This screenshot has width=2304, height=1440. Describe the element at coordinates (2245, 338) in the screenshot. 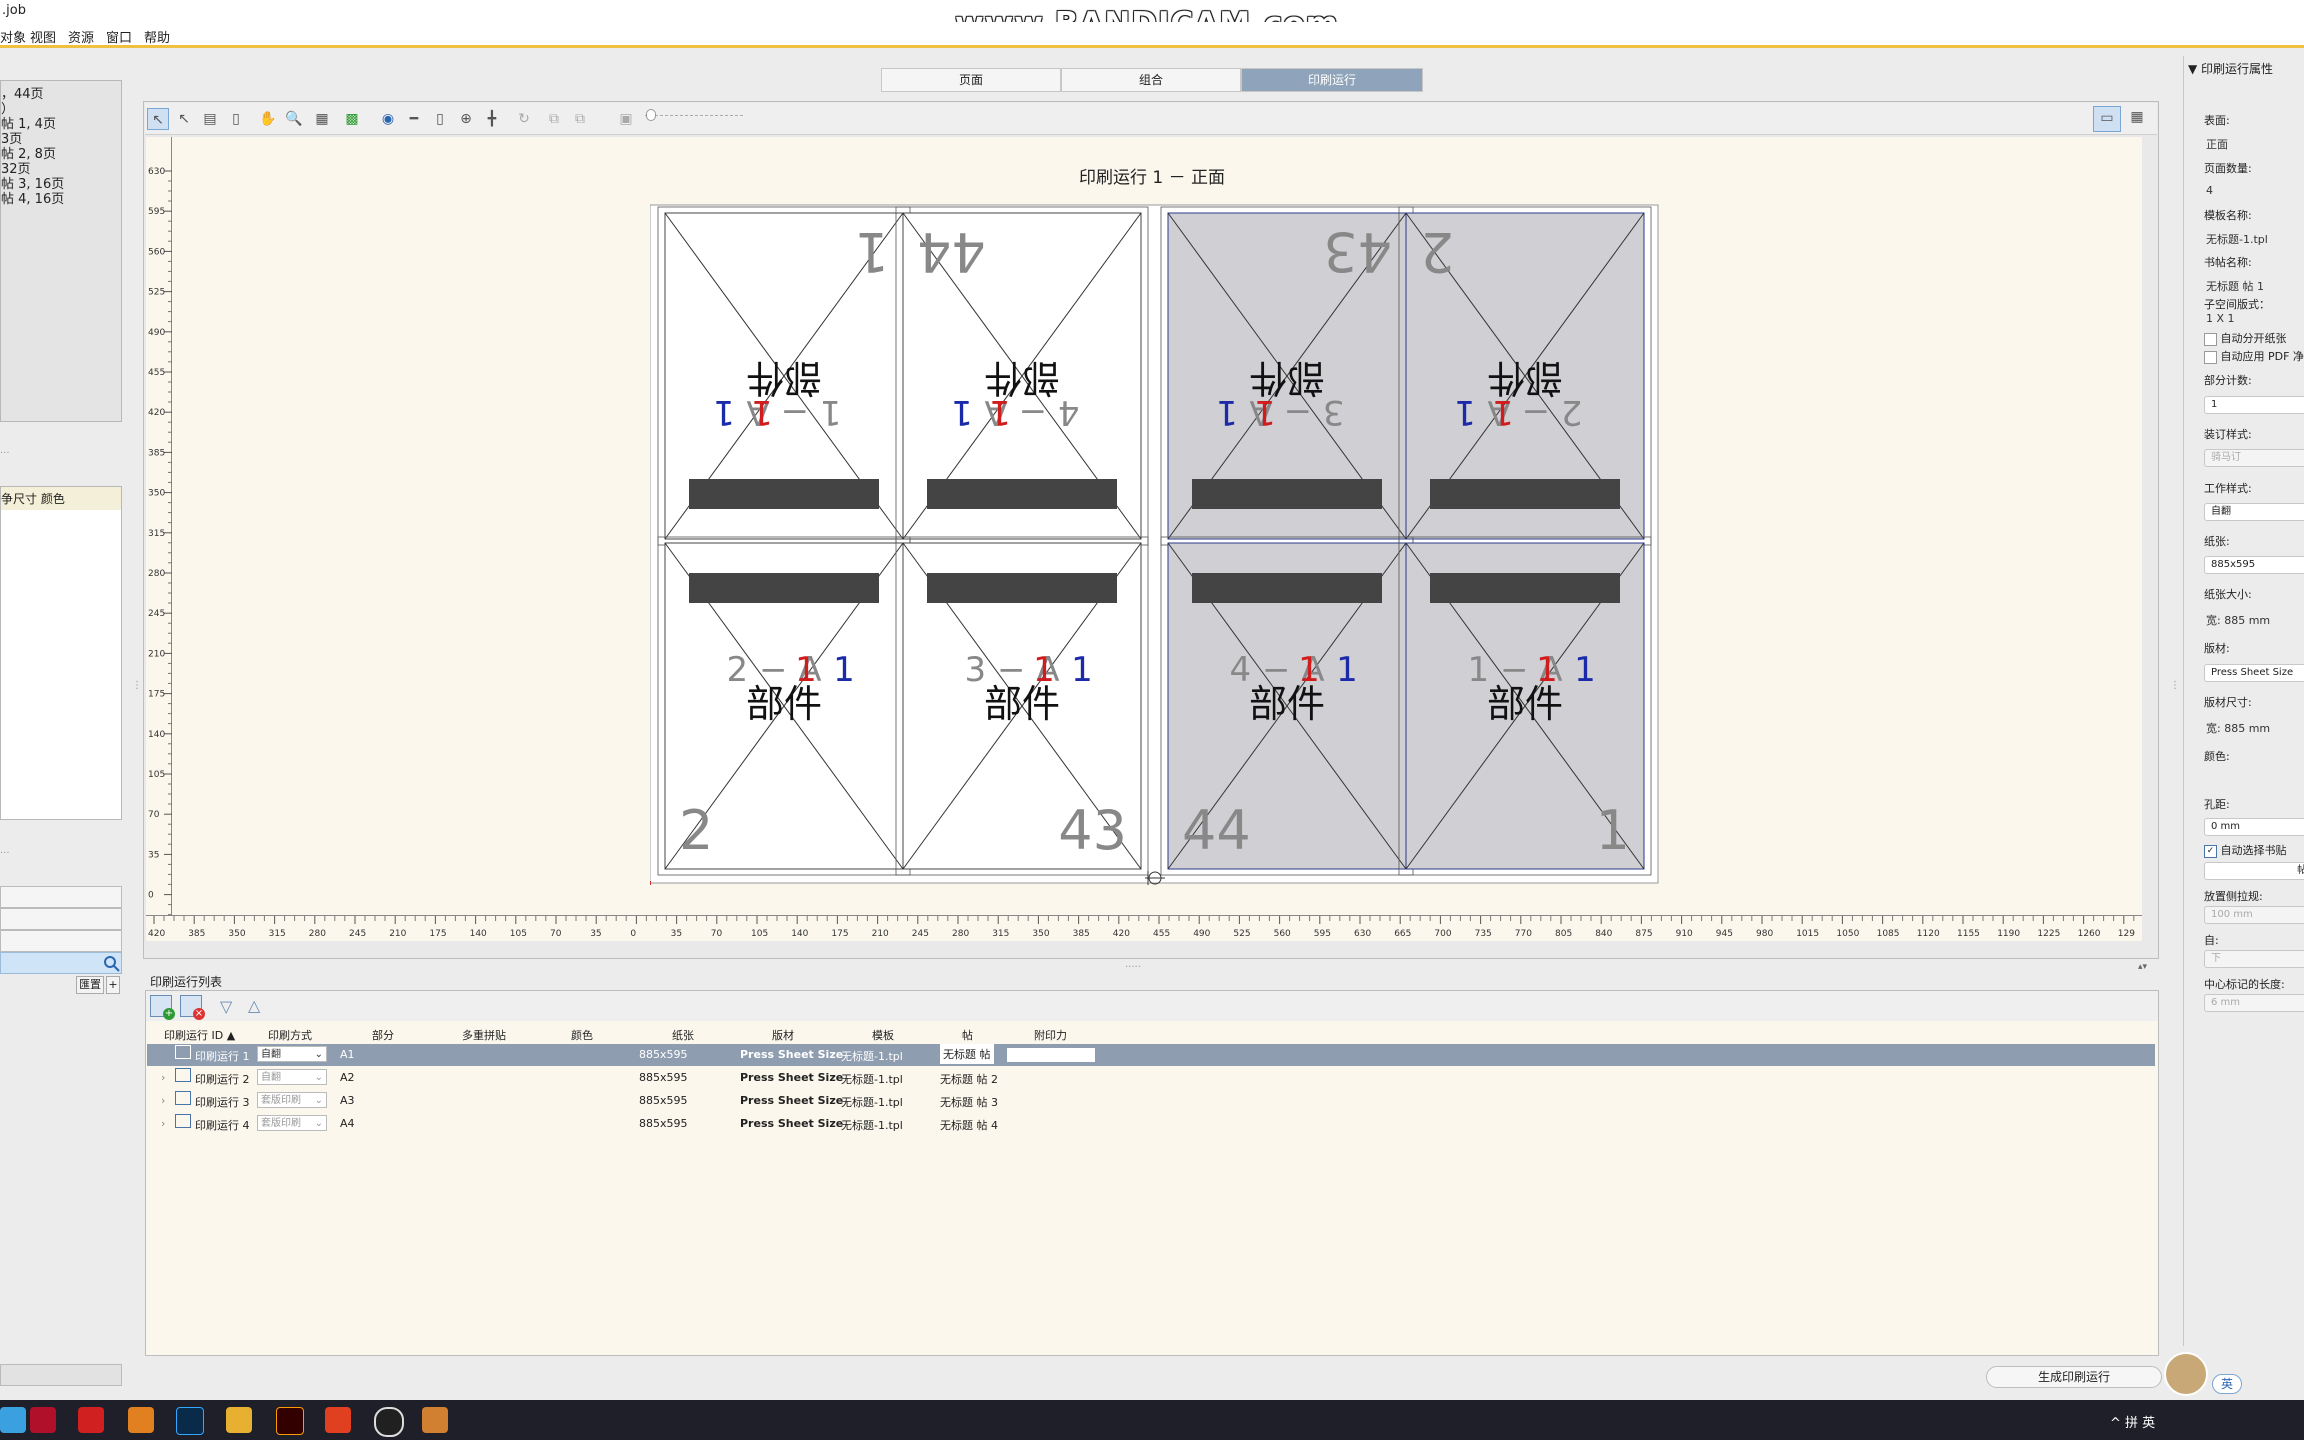

I see `auto-split-checkbox: 自动分开纸张` at that location.